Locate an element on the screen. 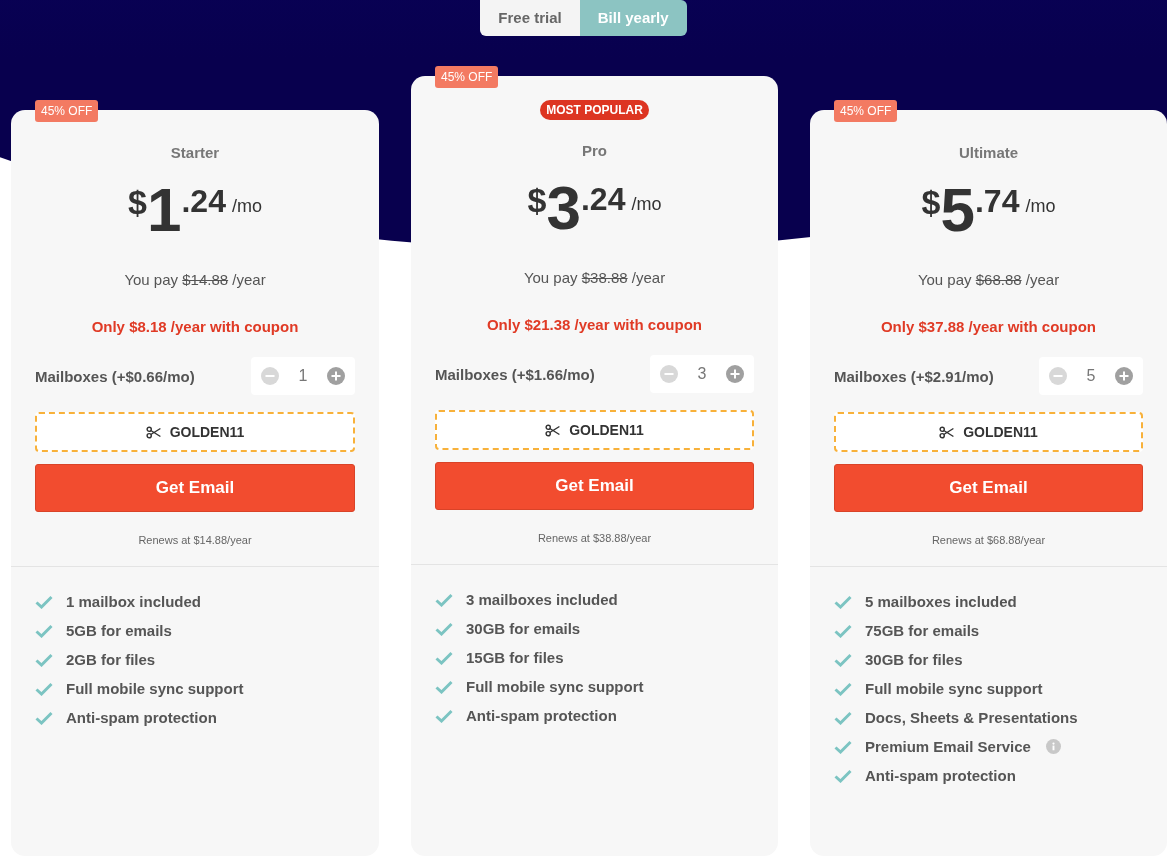 The width and height of the screenshot is (1167, 861). mailbox-stepper: 3 is located at coordinates (702, 374).